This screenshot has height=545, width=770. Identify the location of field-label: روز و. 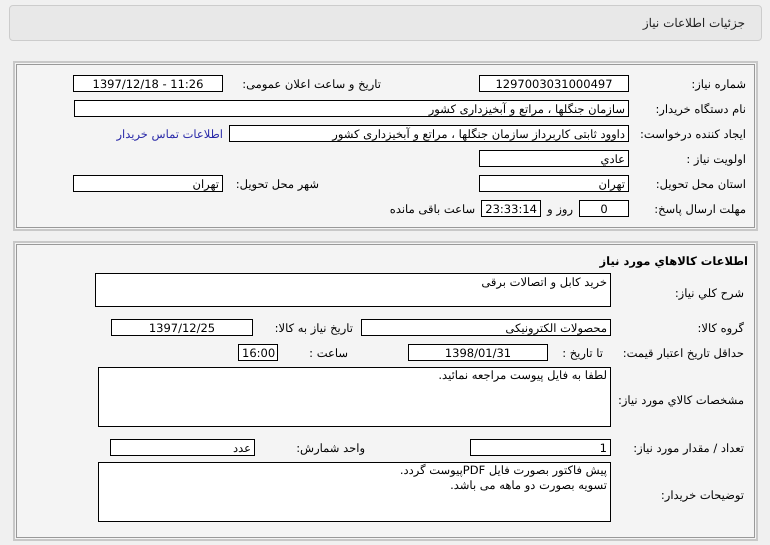
(560, 209).